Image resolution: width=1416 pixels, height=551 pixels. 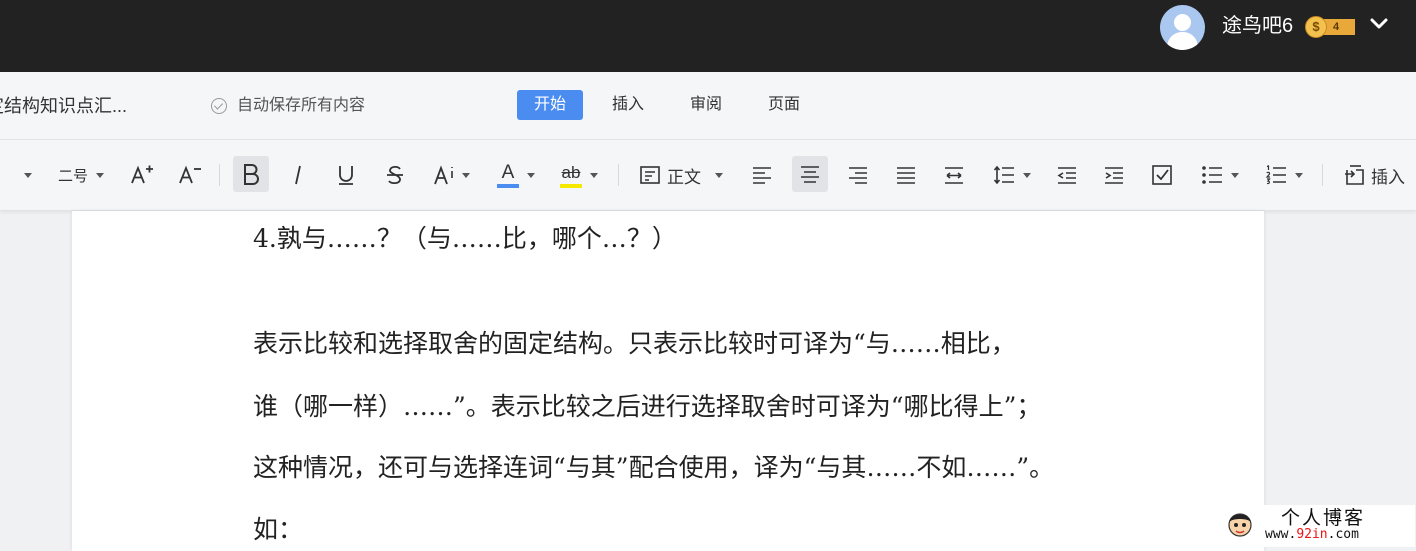 I want to click on distributed-align-button, so click(x=954, y=175).